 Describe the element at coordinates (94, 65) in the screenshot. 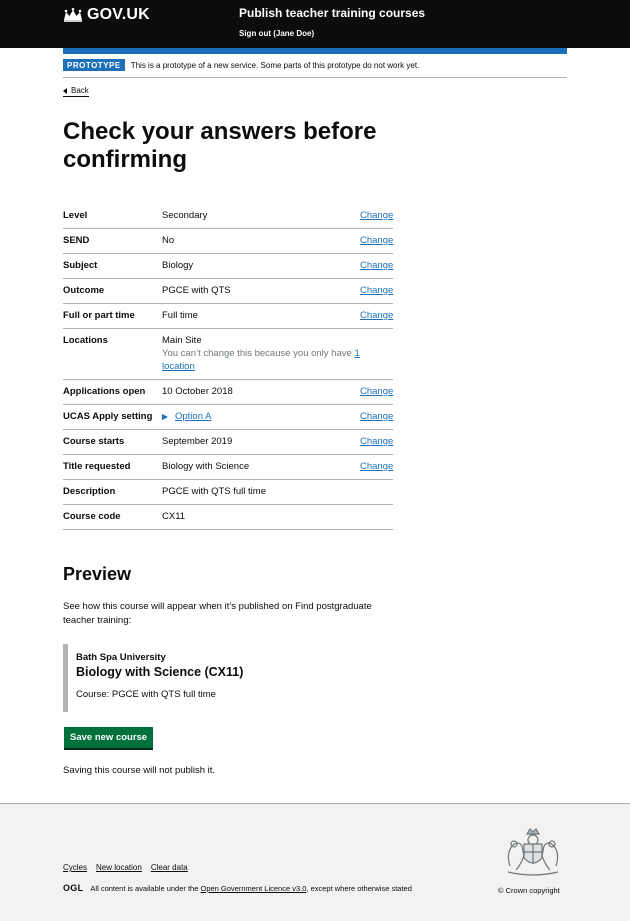

I see `prototype-tag: PROTOTYPE` at that location.